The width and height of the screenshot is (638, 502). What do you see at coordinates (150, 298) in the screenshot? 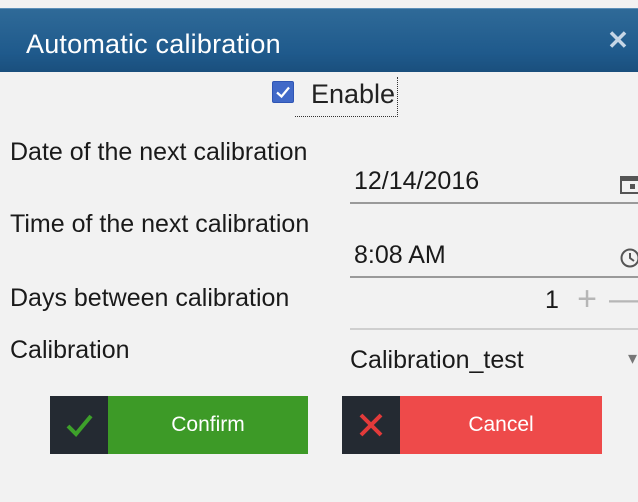
I see `days-between-label: Days between calibration` at bounding box center [150, 298].